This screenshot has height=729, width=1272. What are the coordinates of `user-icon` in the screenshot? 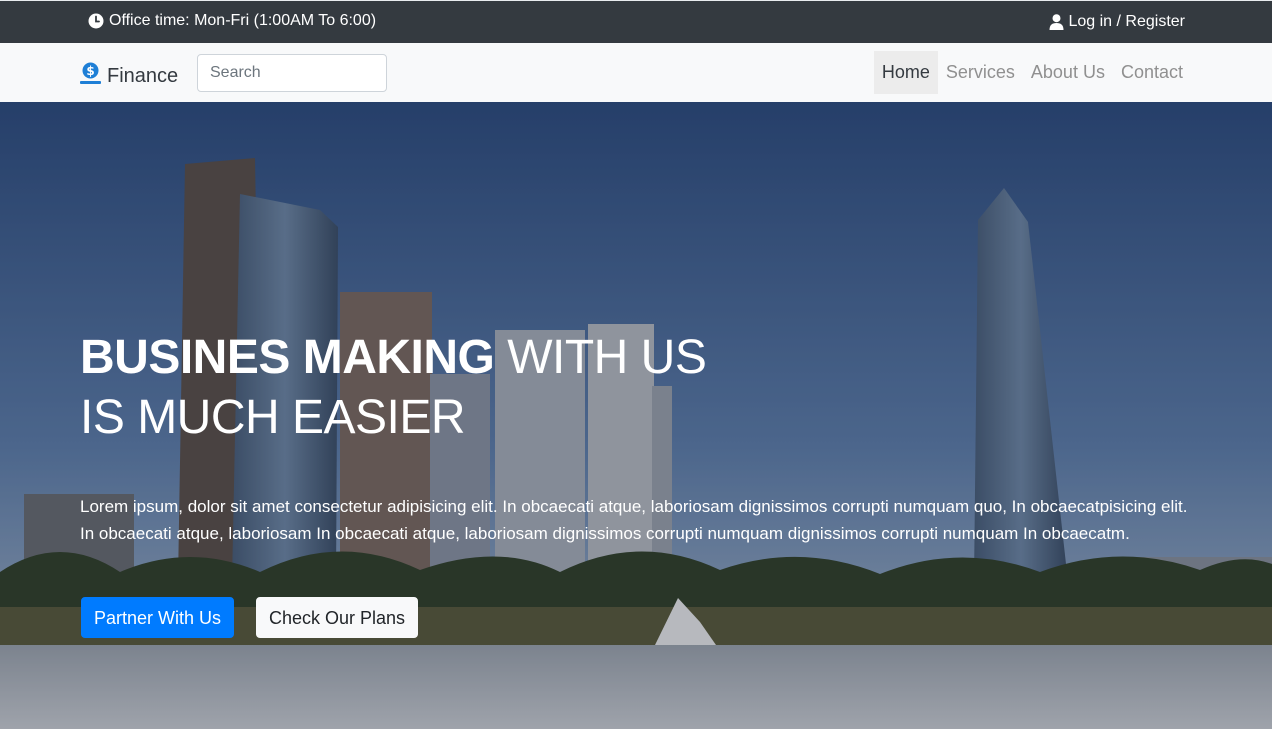 It's located at (1056, 22).